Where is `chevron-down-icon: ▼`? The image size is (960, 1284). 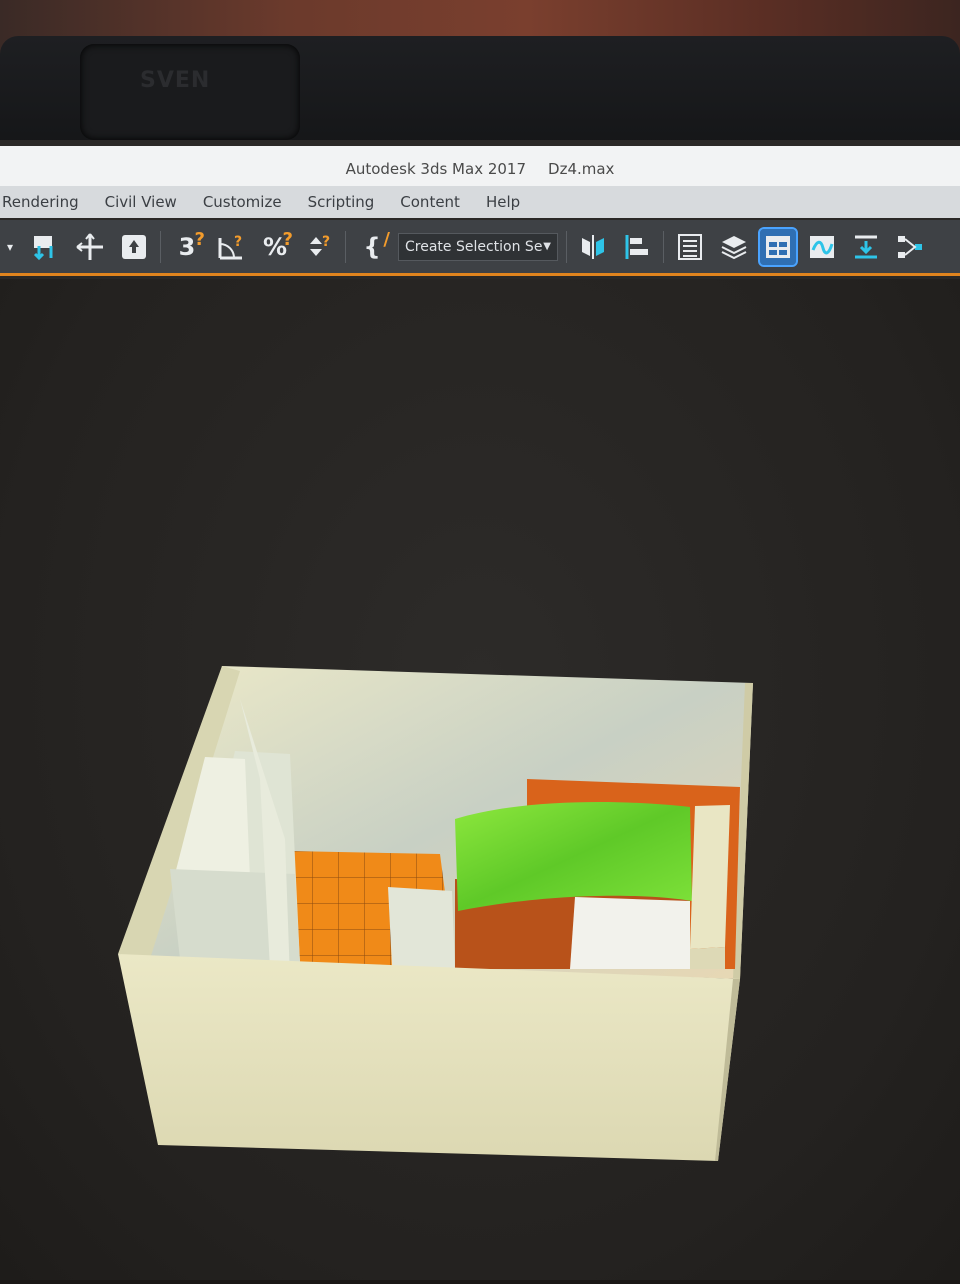
chevron-down-icon: ▼ is located at coordinates (547, 246).